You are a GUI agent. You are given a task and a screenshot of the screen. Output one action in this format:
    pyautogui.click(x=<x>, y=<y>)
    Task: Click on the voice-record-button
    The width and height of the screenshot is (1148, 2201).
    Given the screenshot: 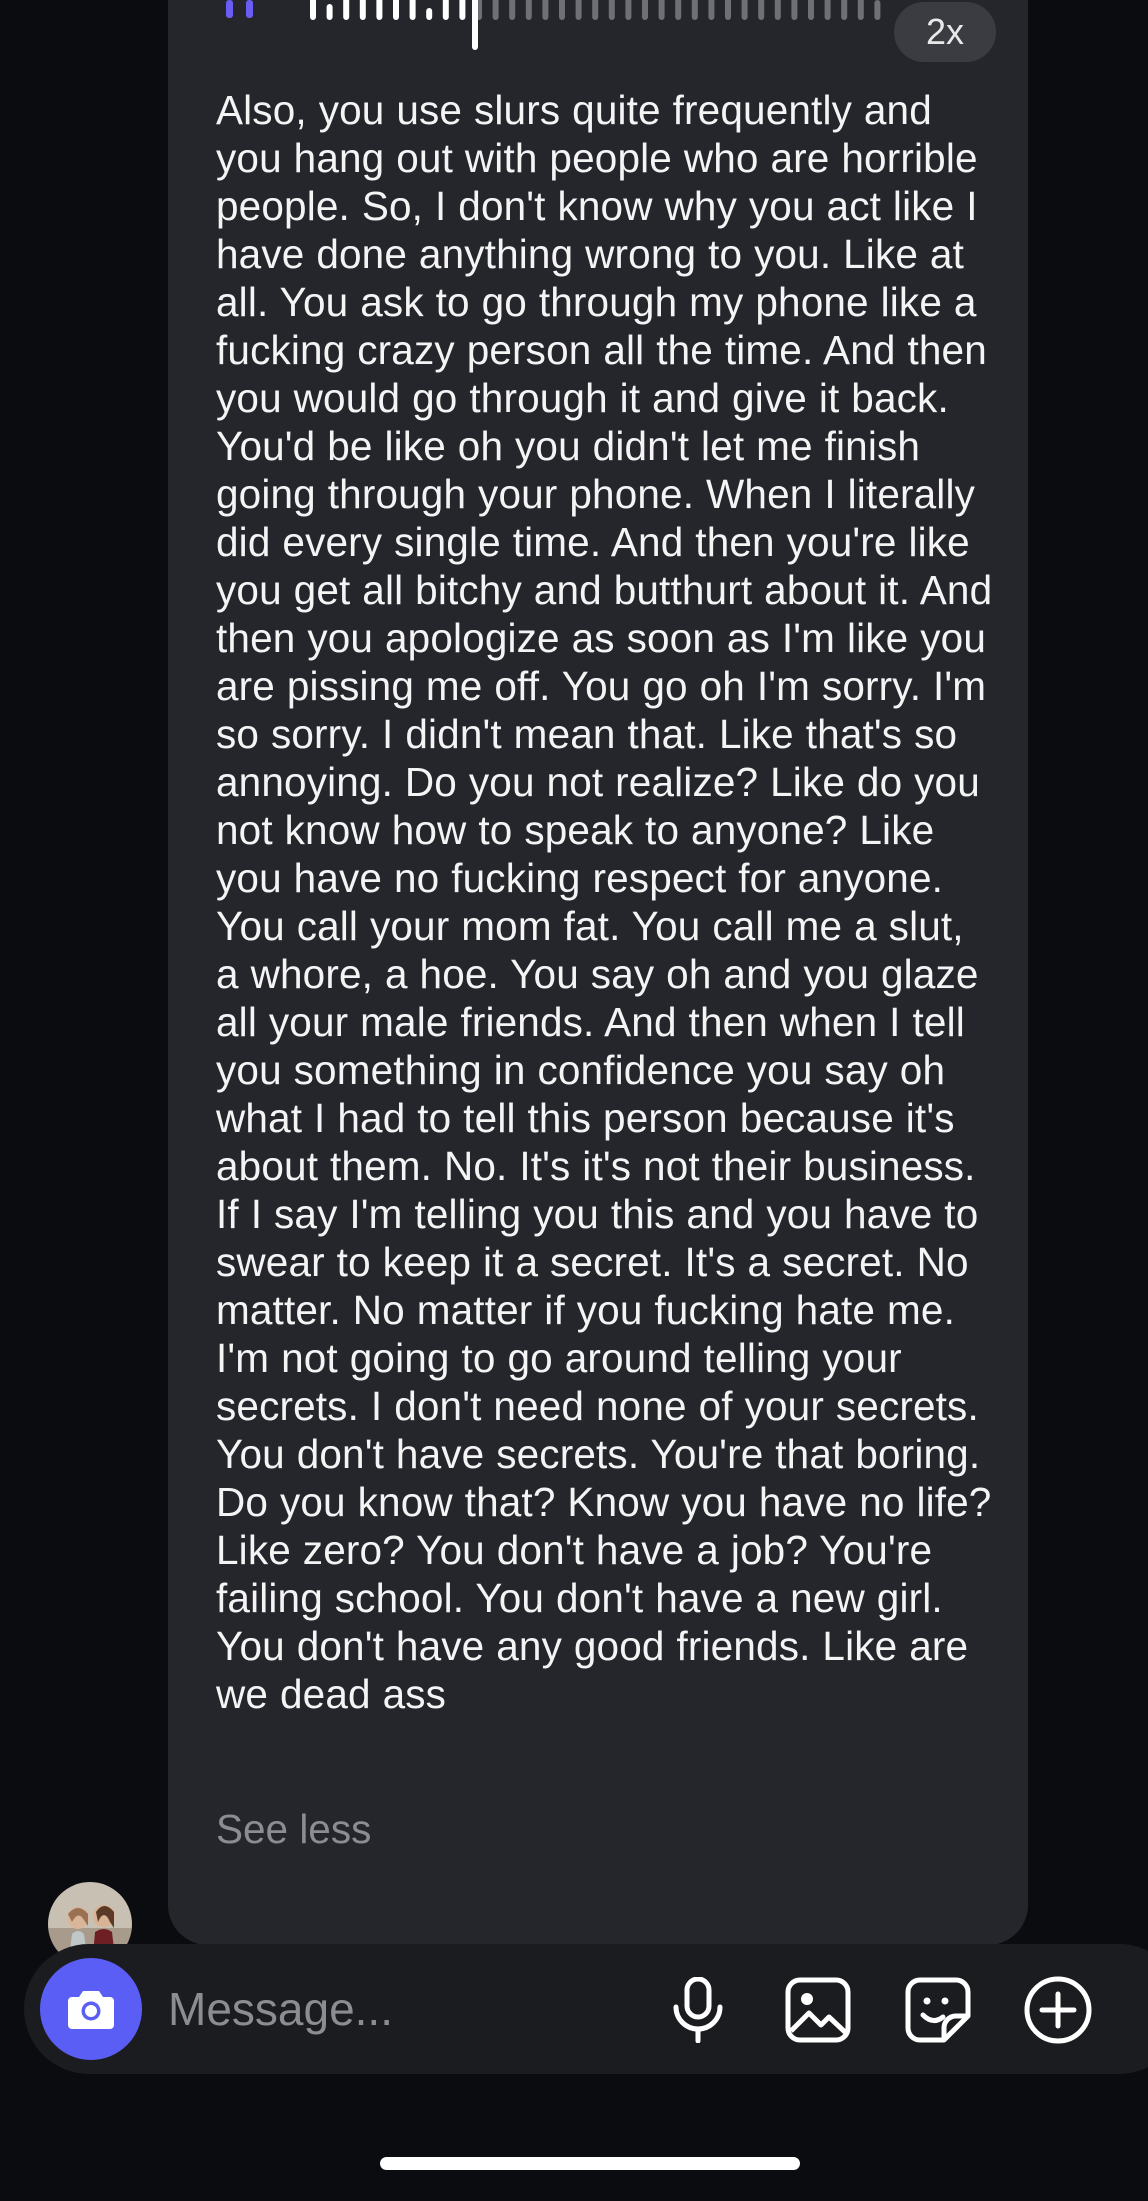 What is the action you would take?
    pyautogui.click(x=698, y=2010)
    